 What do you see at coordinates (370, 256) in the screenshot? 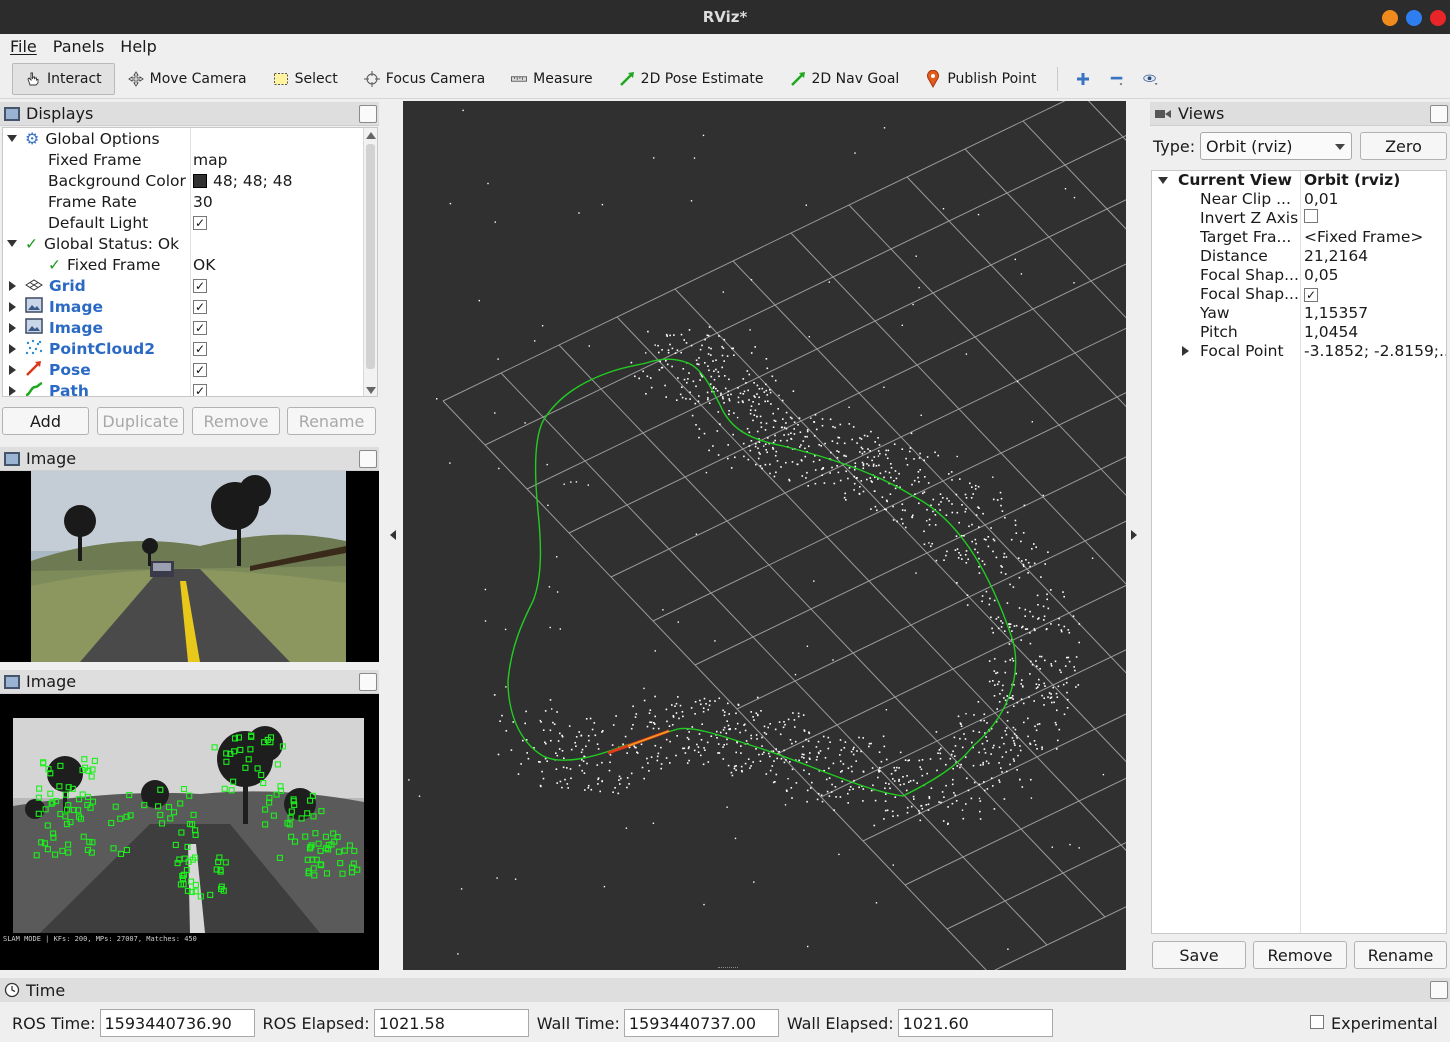
I see `scroll-thumb` at bounding box center [370, 256].